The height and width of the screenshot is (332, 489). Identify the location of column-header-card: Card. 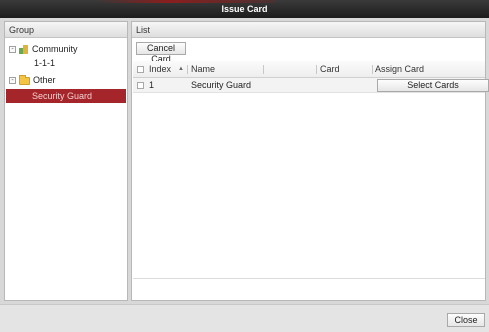
(330, 69).